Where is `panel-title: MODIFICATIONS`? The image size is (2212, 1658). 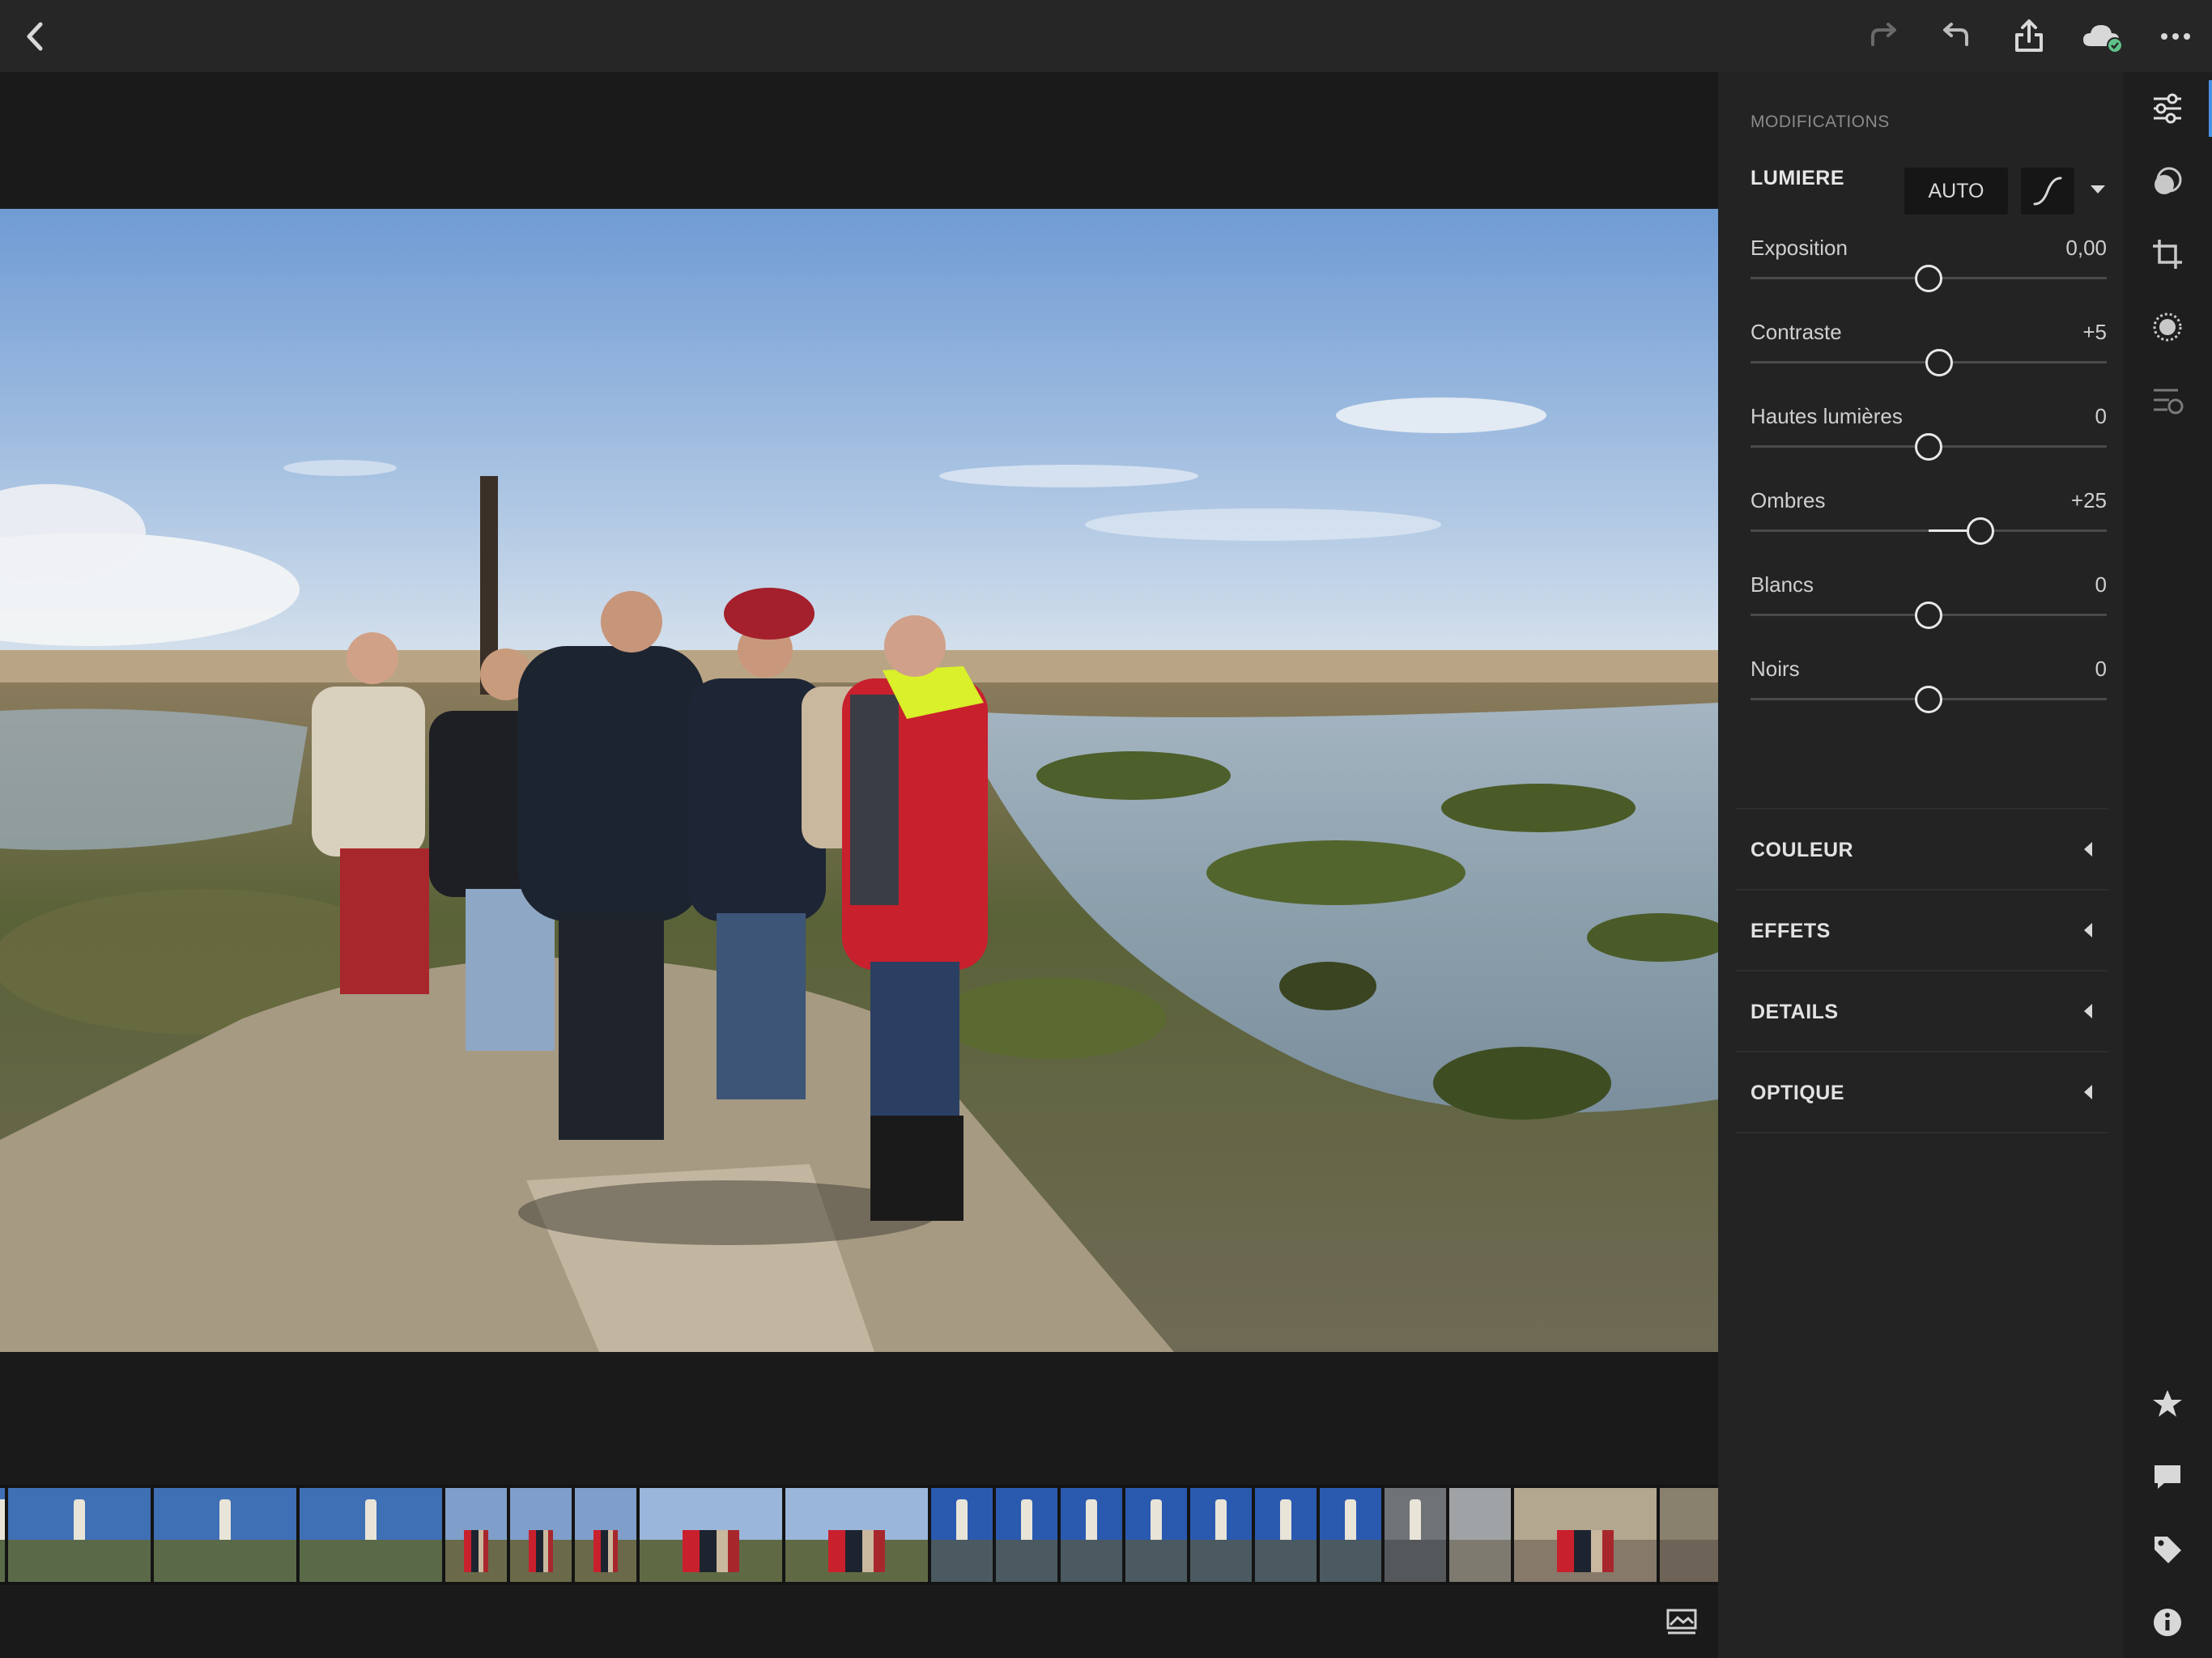 panel-title: MODIFICATIONS is located at coordinates (1820, 122).